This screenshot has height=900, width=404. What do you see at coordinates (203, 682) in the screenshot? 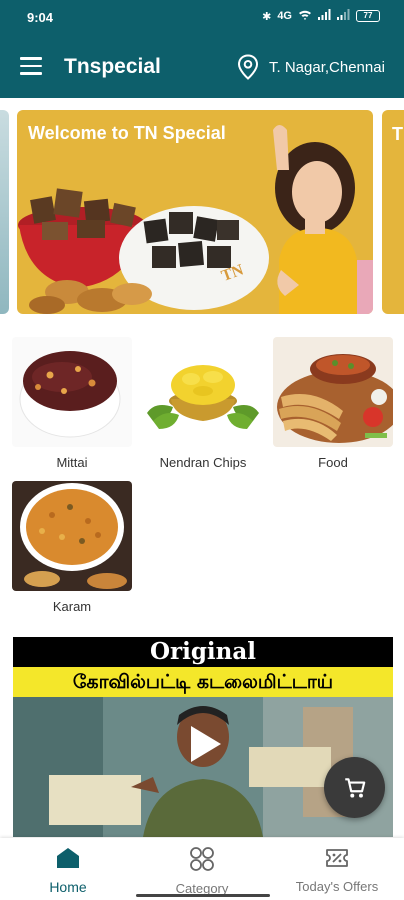
I see `video-caption-line2: கோவில்பட்டி கடலைமிட்டாய்` at bounding box center [203, 682].